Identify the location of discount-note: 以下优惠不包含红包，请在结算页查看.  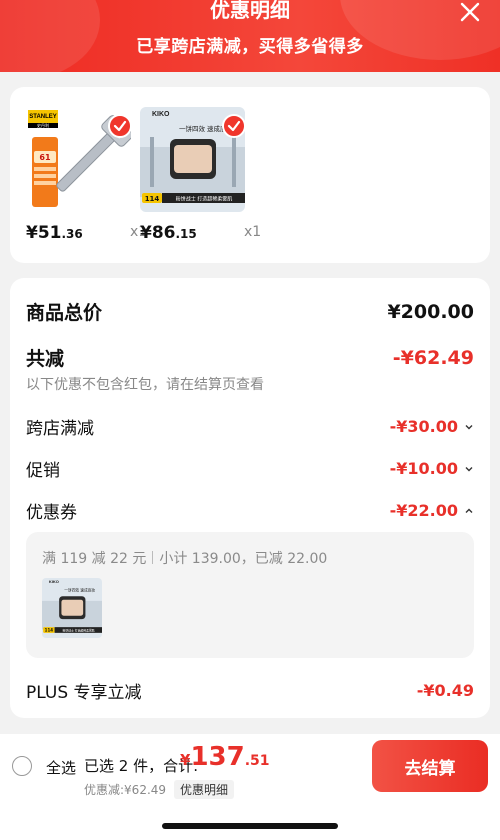
(145, 385).